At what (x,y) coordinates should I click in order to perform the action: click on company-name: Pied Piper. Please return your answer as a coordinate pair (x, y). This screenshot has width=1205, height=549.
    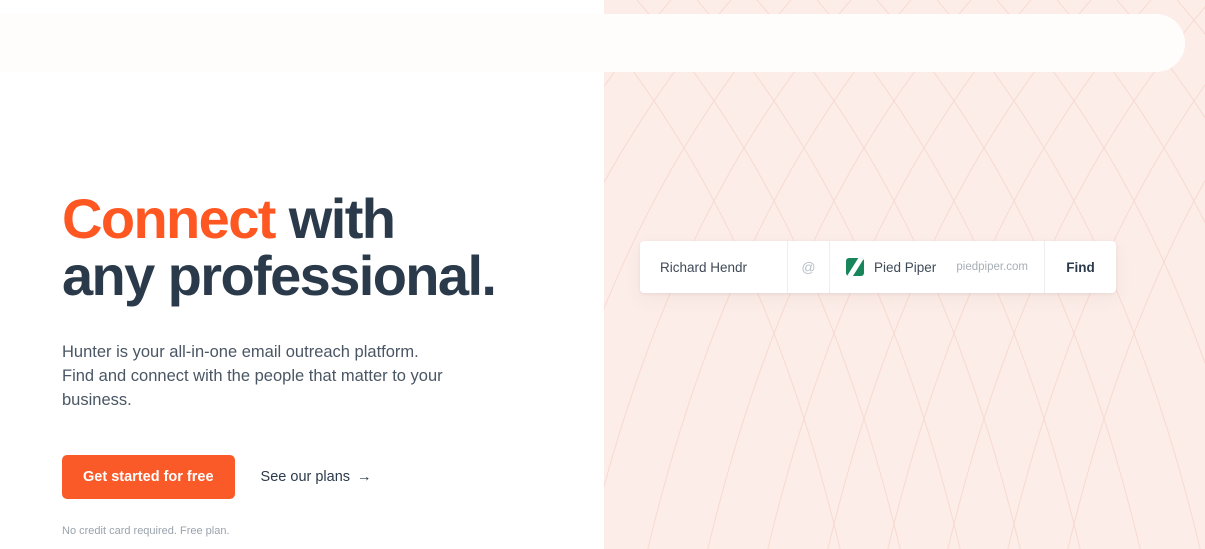
    Looking at the image, I should click on (905, 267).